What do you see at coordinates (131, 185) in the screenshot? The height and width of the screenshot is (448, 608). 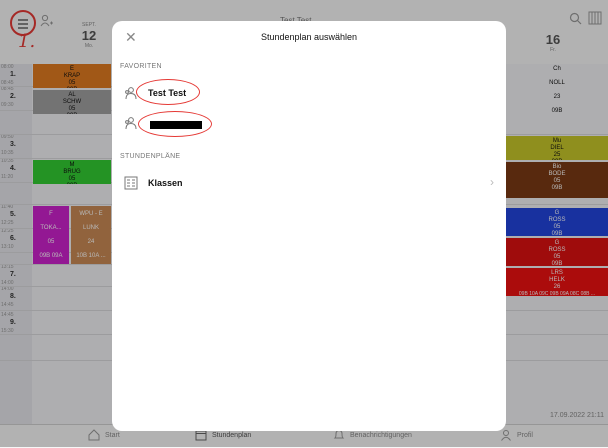 I see `class-list-icon` at bounding box center [131, 185].